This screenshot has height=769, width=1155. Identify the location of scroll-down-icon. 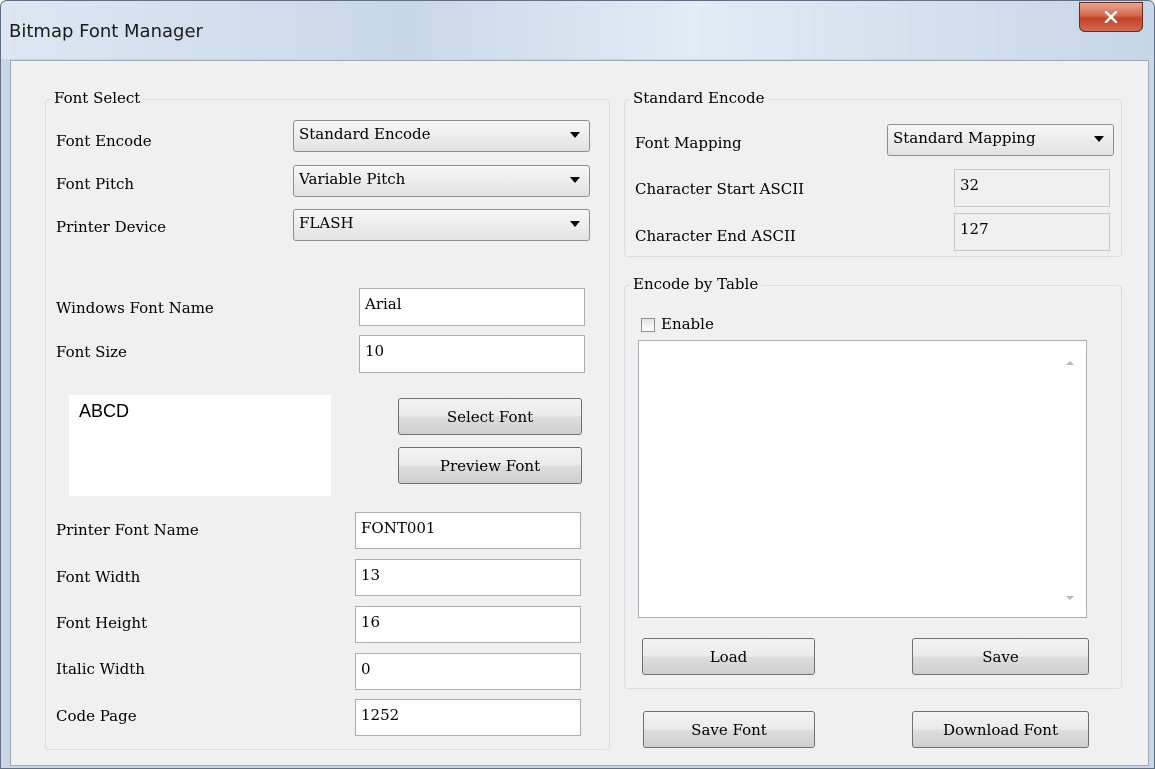
(1070, 598).